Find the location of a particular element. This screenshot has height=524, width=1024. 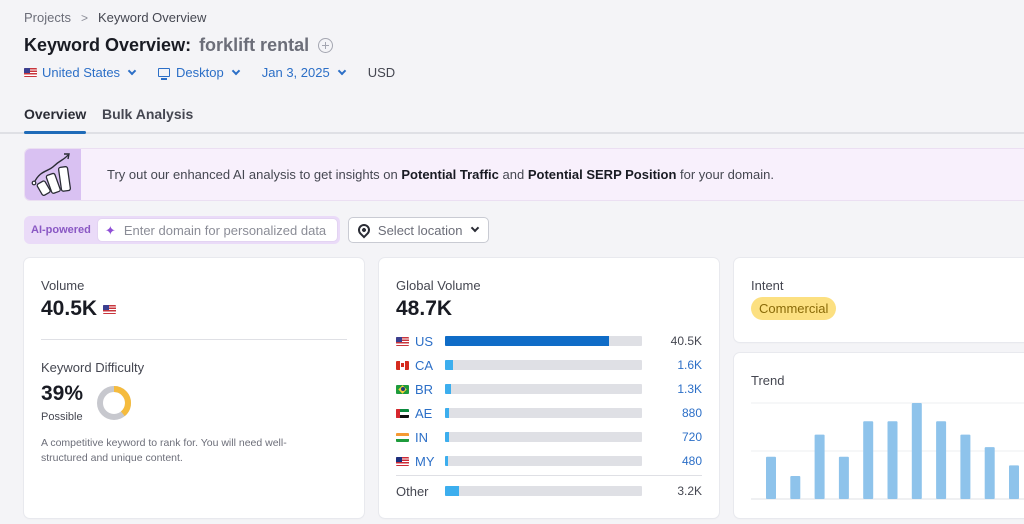

country-code: BR is located at coordinates (424, 389).